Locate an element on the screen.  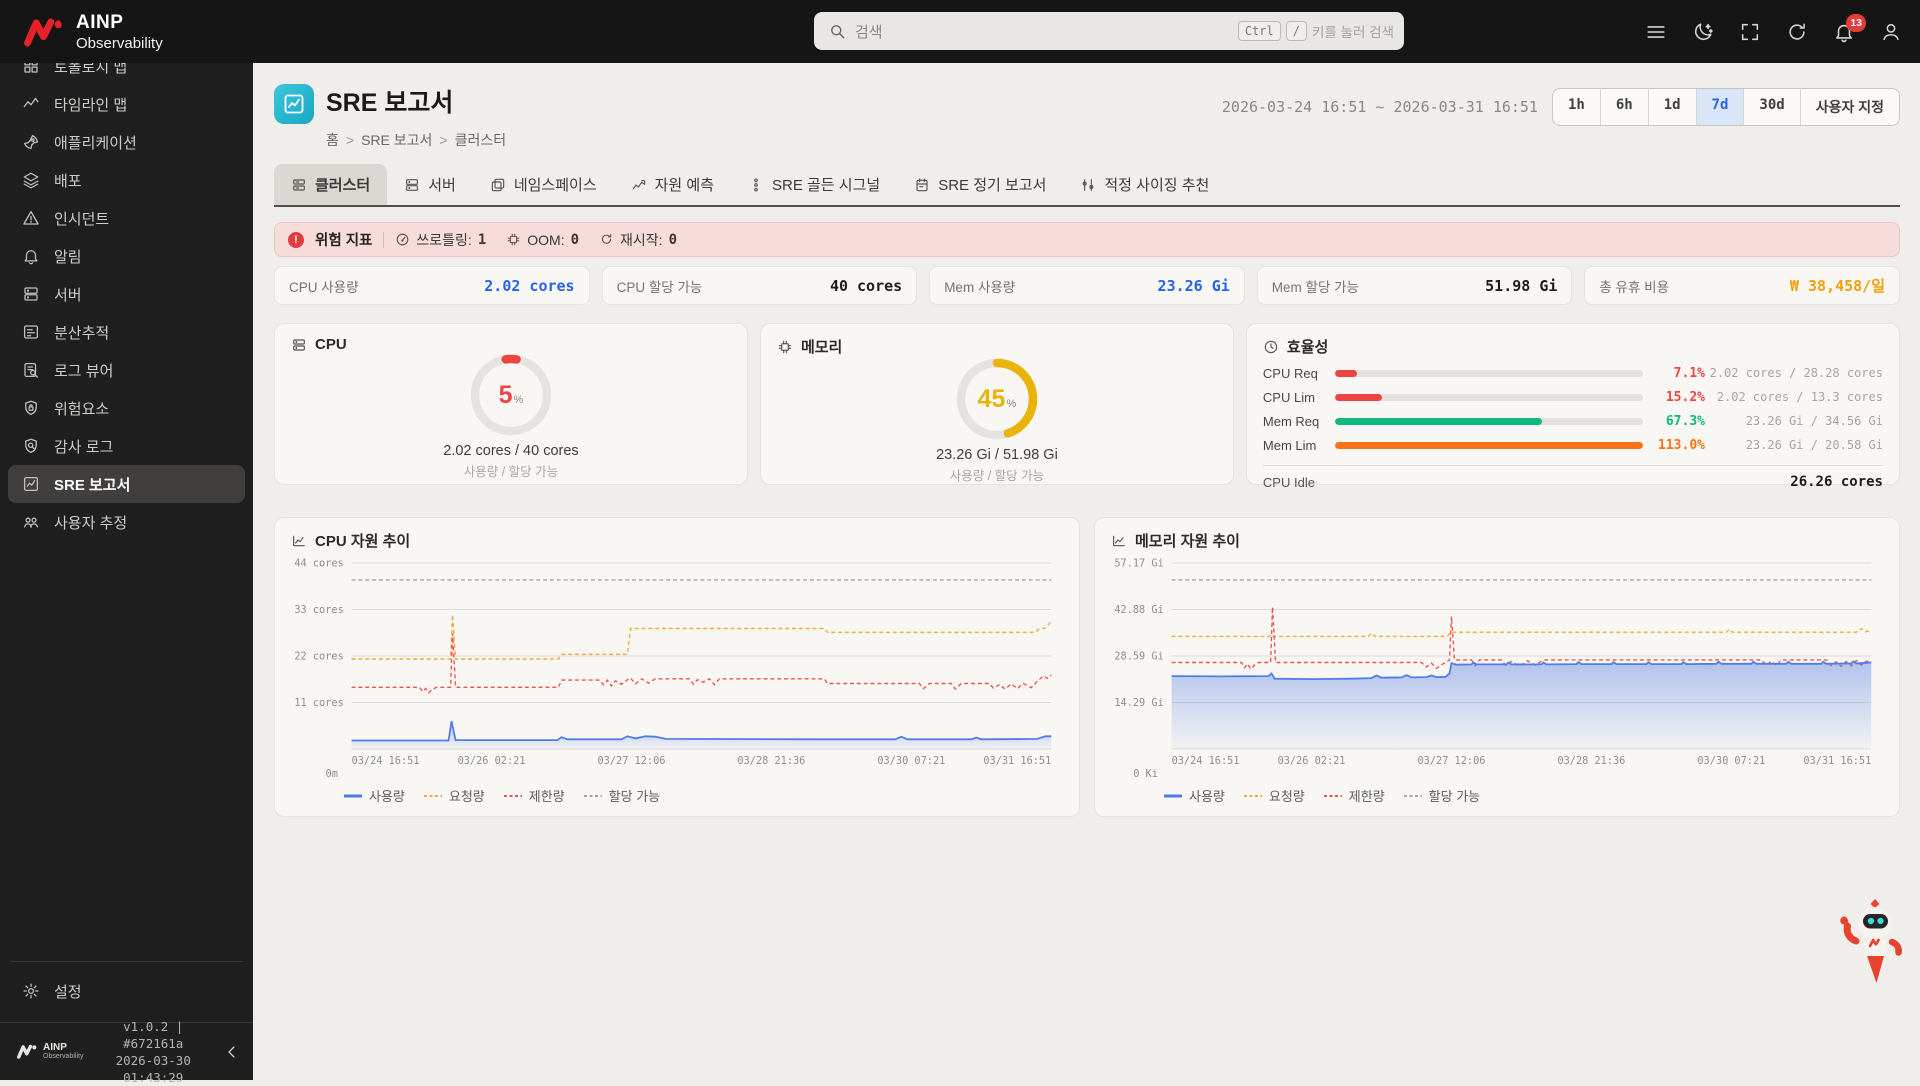
cpu-gauge-card: CPU5%2.02 cores / 40 cores사용량 / 할당 가능 is located at coordinates (511, 404).